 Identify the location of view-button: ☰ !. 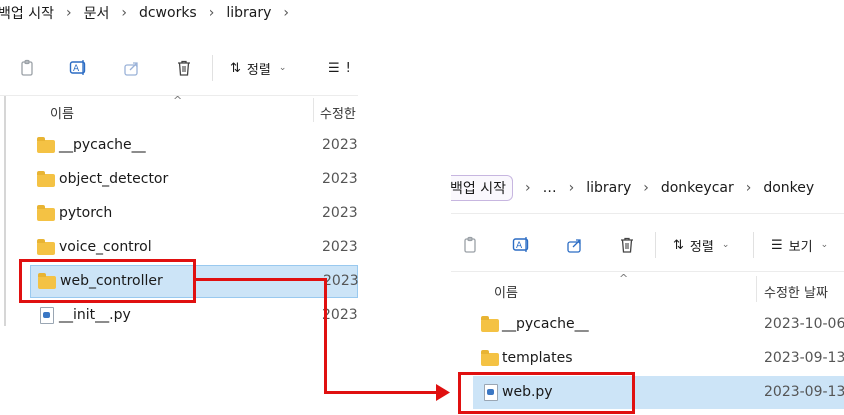
(339, 68).